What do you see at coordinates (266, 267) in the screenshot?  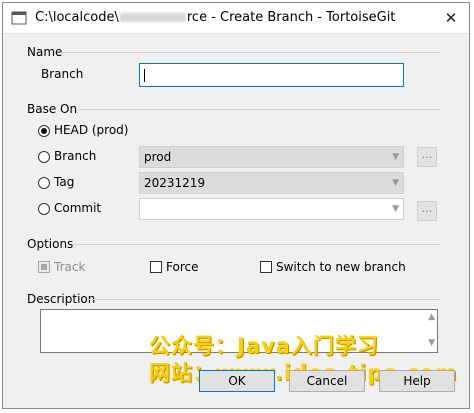 I see `switch-branch-checkbox` at bounding box center [266, 267].